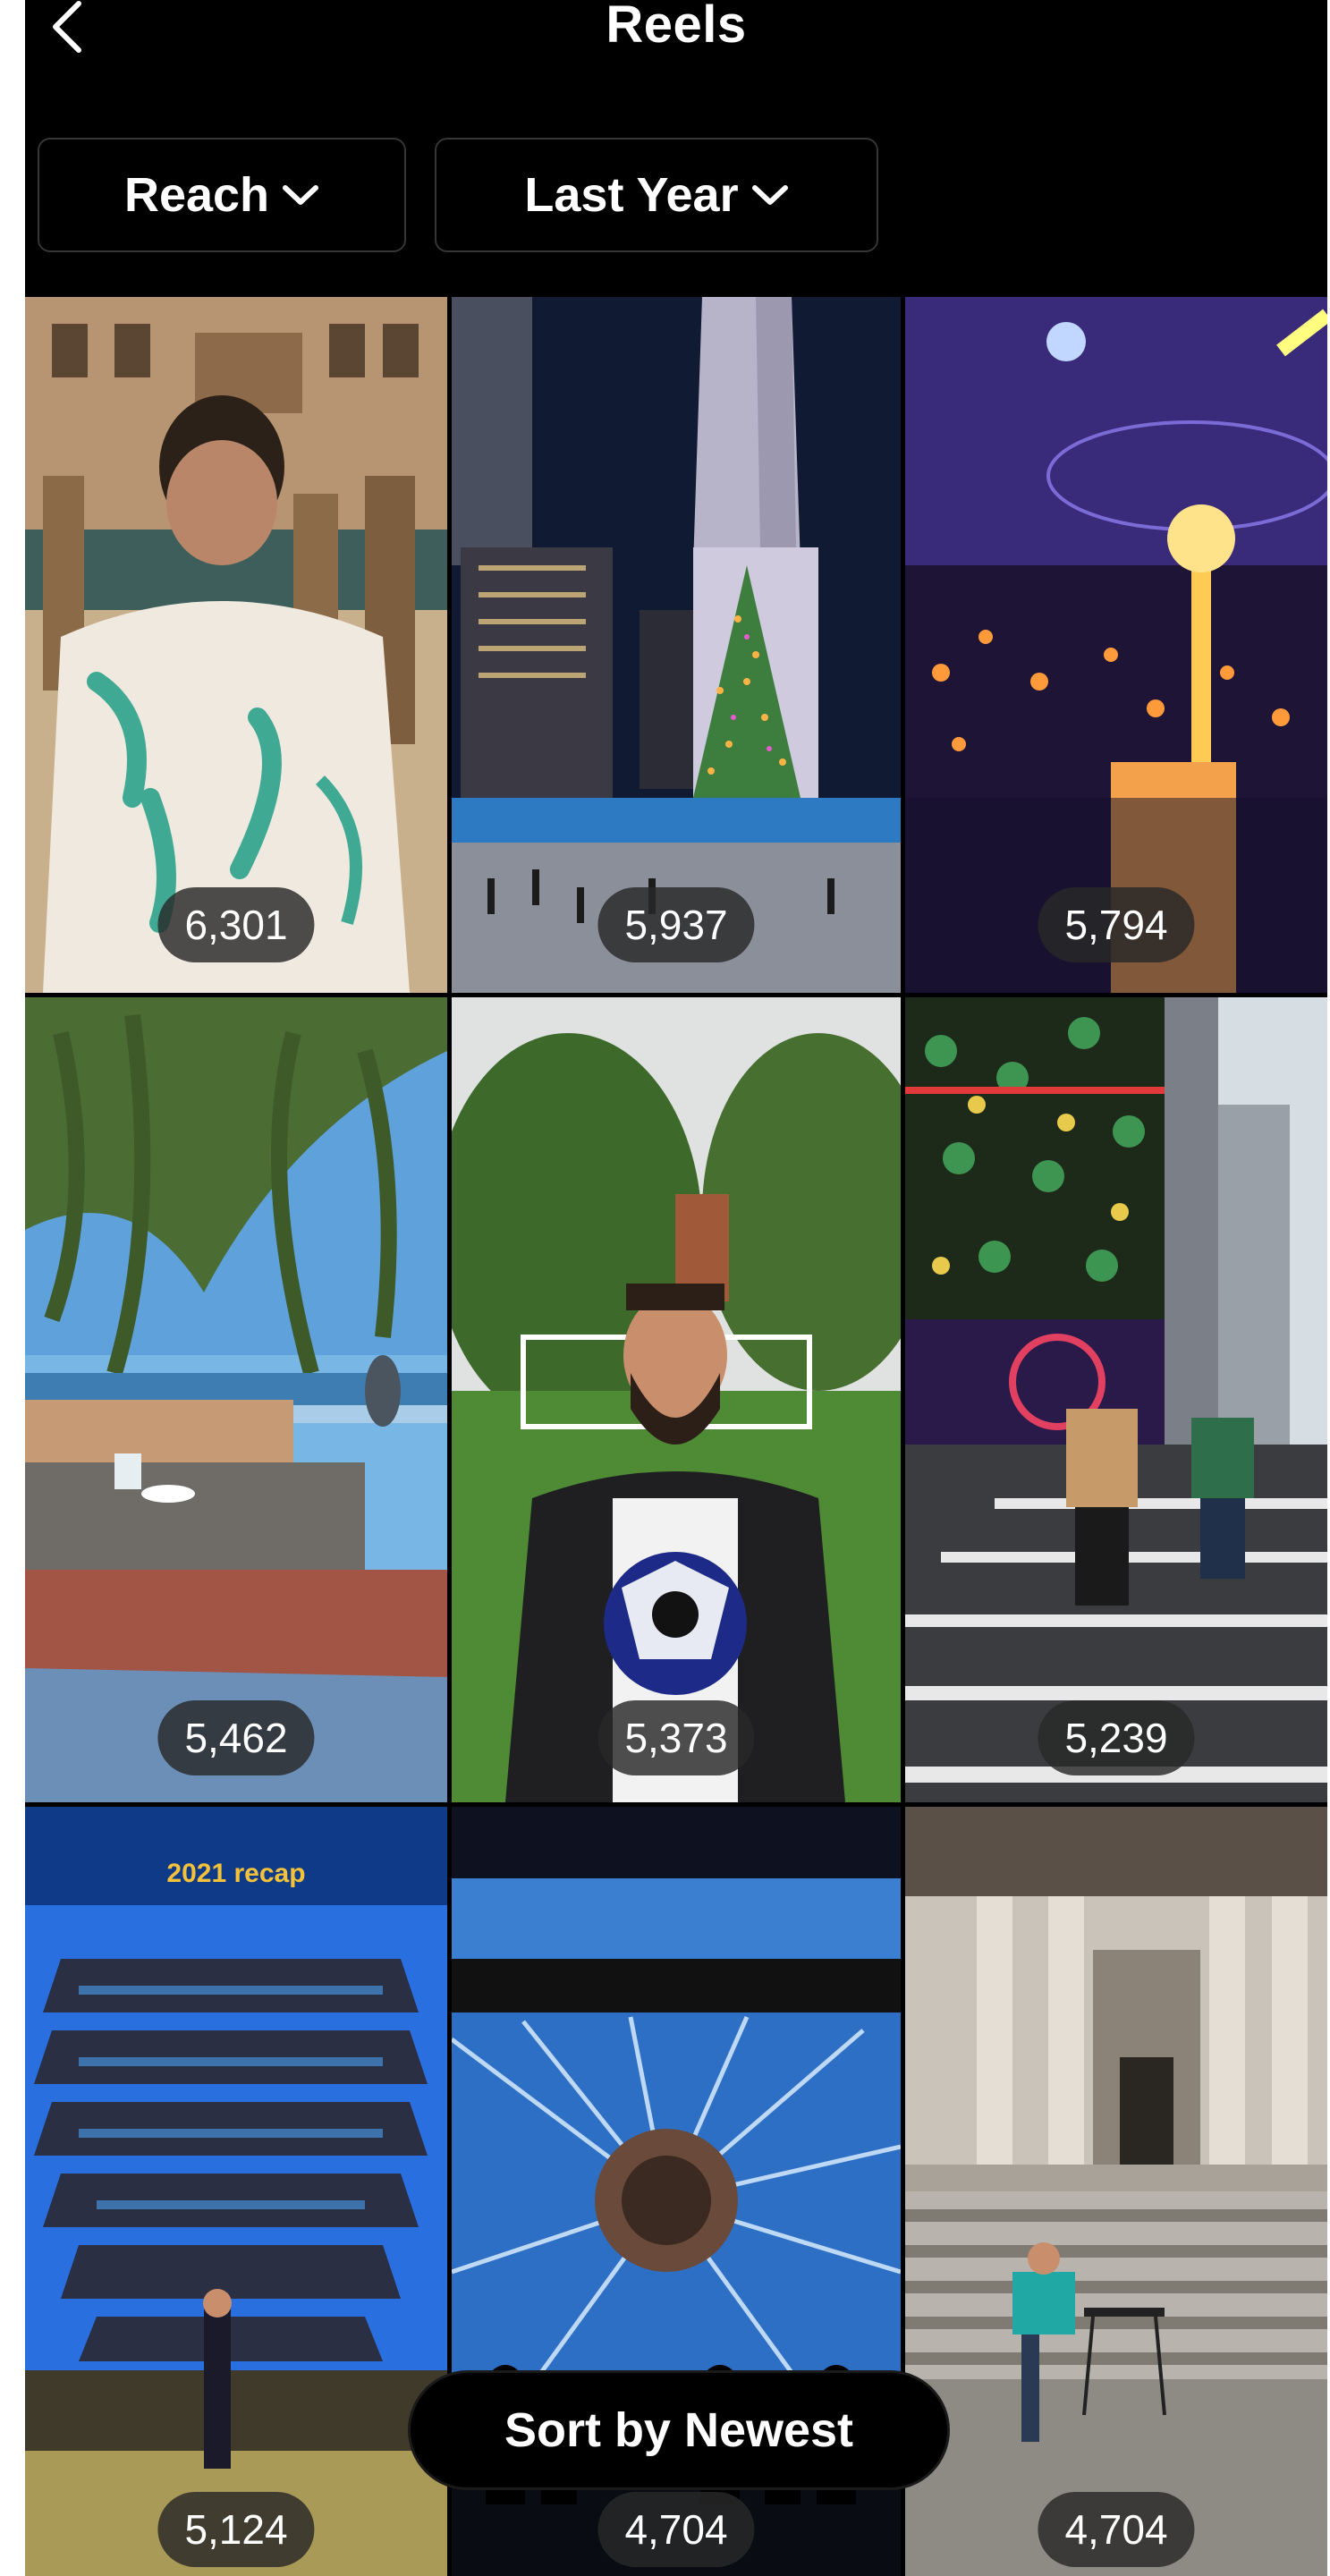 This screenshot has width=1330, height=2576. I want to click on top-bar: Reels, so click(676, 48).